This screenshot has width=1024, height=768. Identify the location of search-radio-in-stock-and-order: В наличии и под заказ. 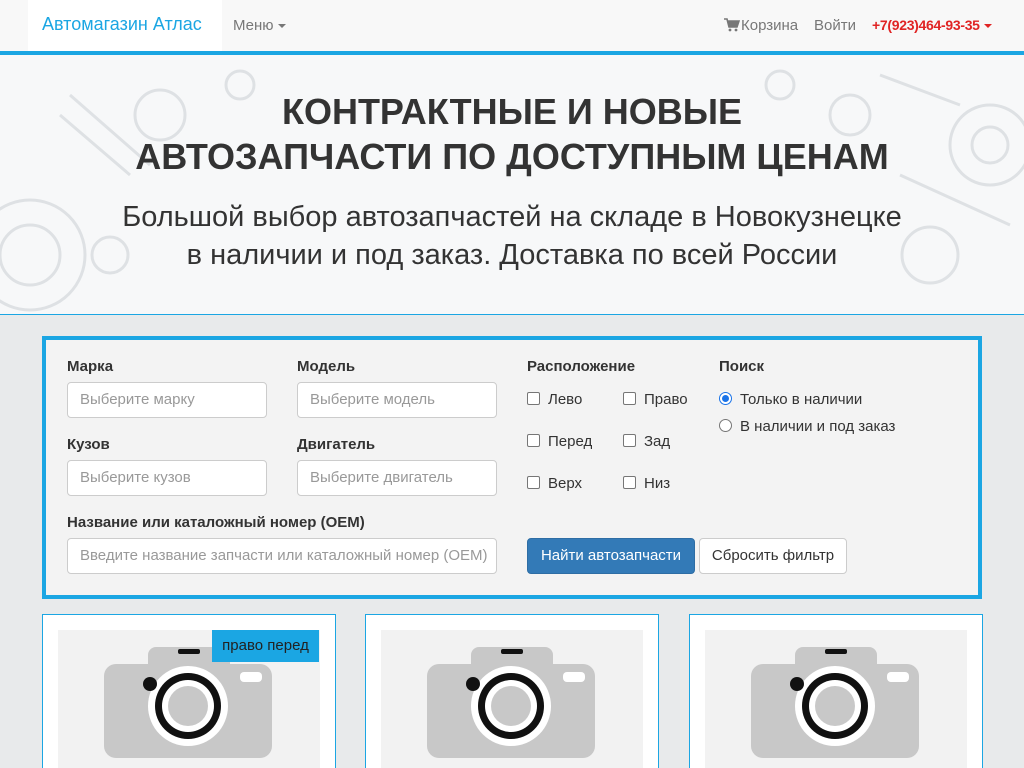
(807, 426).